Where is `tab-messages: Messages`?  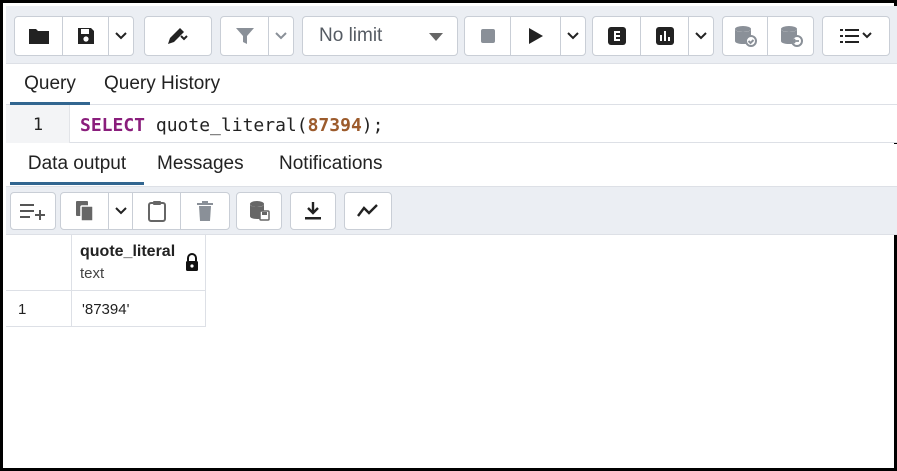 tab-messages: Messages is located at coordinates (200, 164).